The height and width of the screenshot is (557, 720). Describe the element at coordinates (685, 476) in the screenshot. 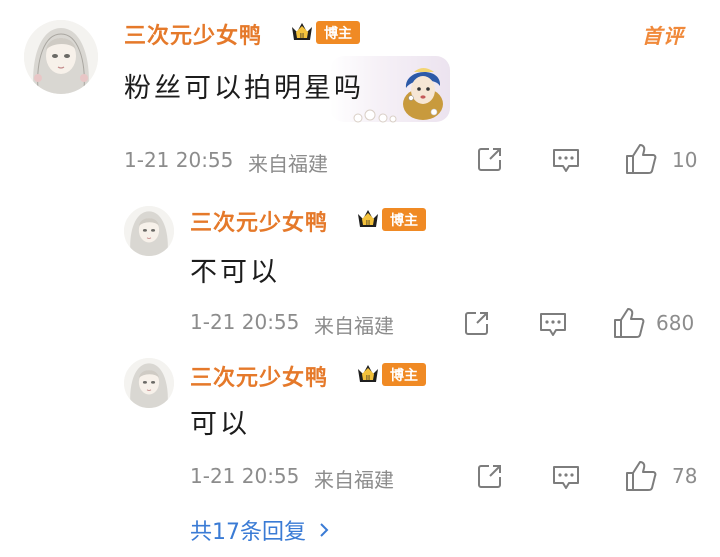

I see `like-count: 78` at that location.